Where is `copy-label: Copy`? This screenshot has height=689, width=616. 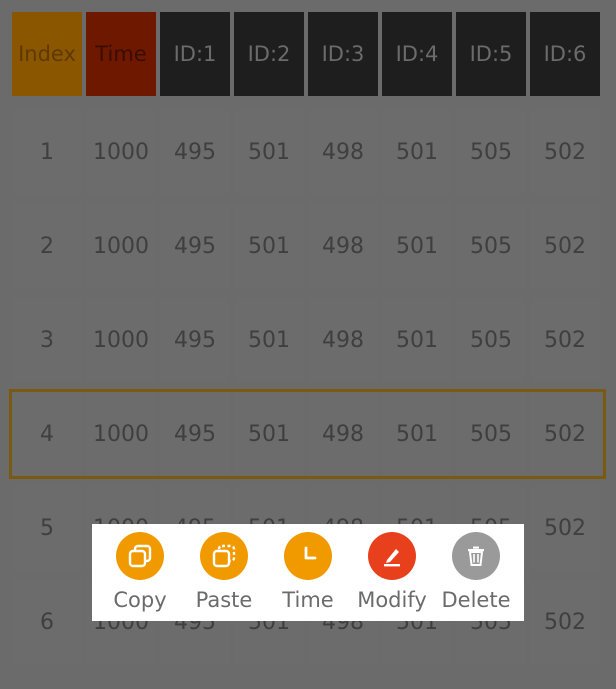 copy-label: Copy is located at coordinates (140, 600).